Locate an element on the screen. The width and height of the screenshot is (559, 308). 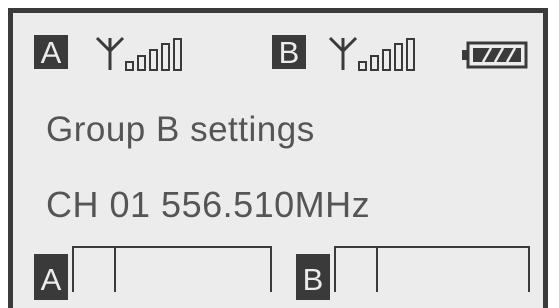
signal-strength-a is located at coordinates (153, 54).